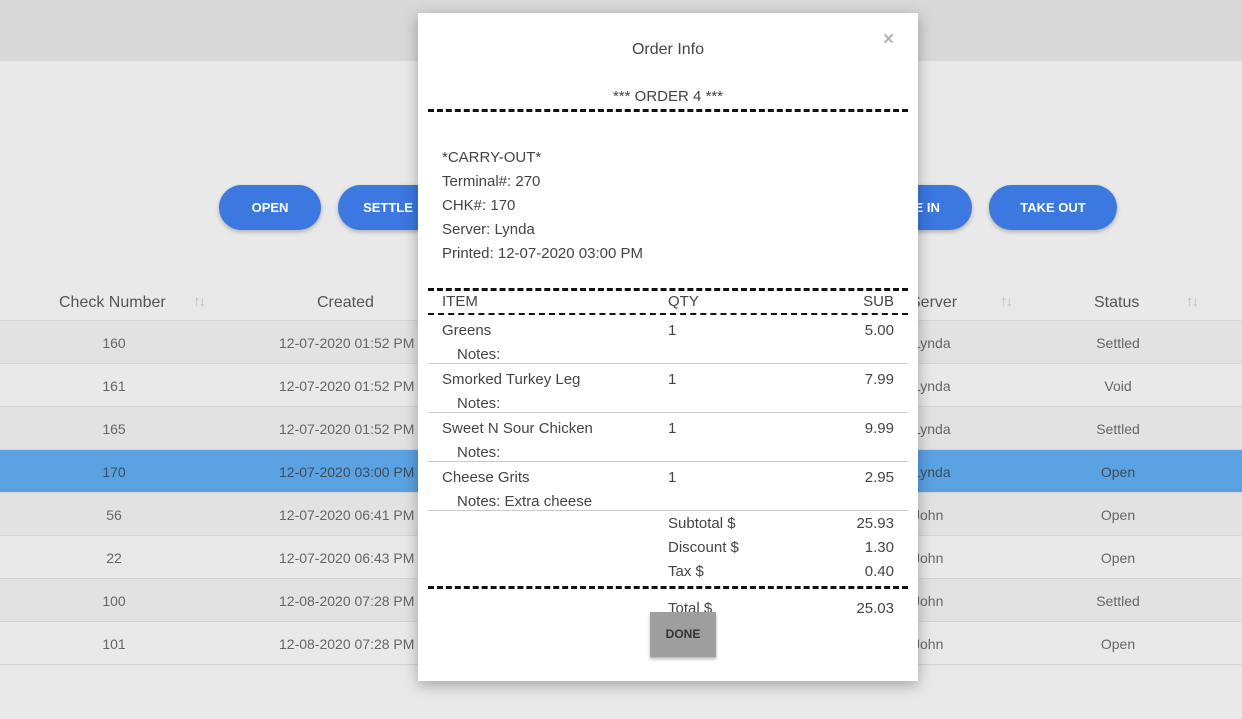 The height and width of the screenshot is (719, 1242). I want to click on total-value: 25.03, so click(875, 608).